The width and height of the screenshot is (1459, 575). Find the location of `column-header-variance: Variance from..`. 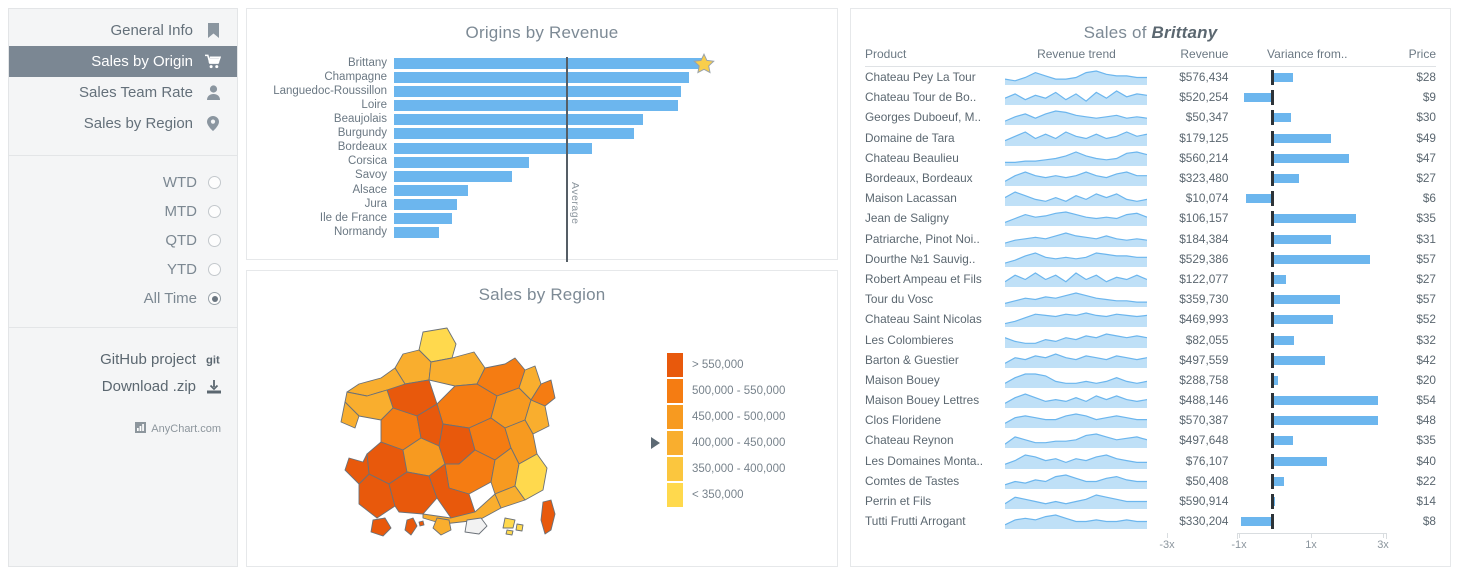

column-header-variance: Variance from.. is located at coordinates (1307, 55).